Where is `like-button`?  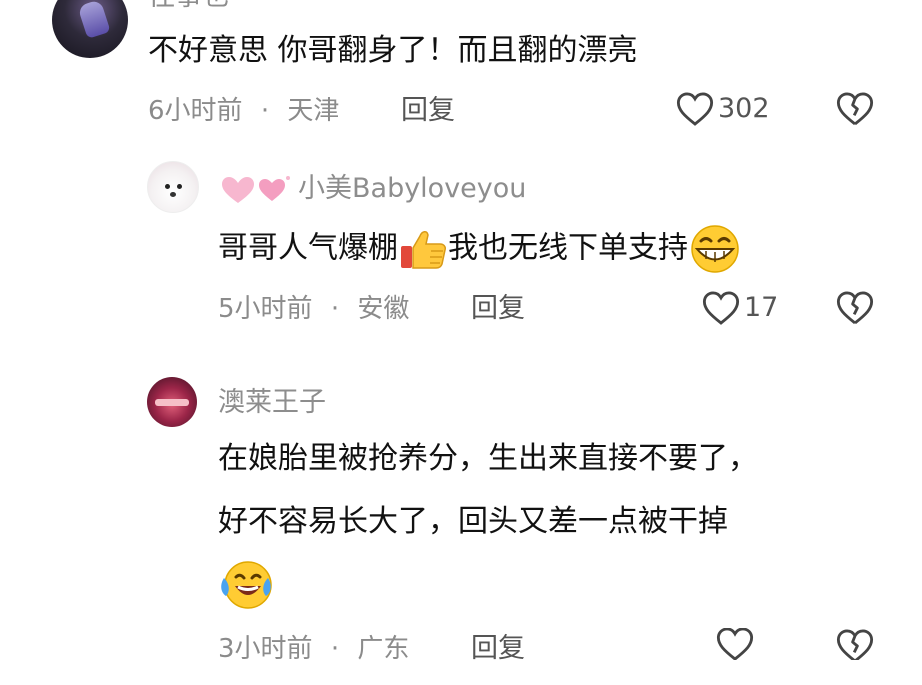
like-button is located at coordinates (748, 644).